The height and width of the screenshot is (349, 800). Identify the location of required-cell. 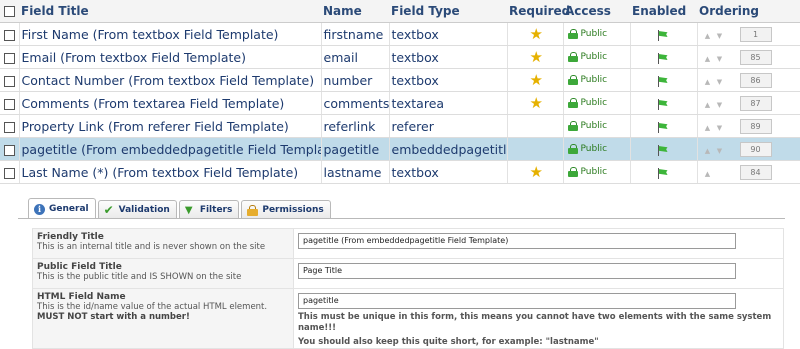
(535, 126).